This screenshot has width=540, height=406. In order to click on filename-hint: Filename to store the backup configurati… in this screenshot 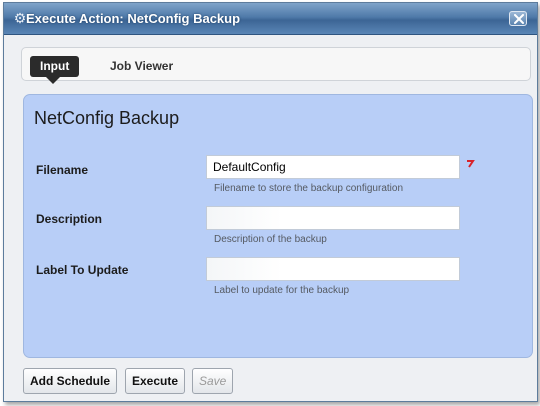, I will do `click(308, 188)`.